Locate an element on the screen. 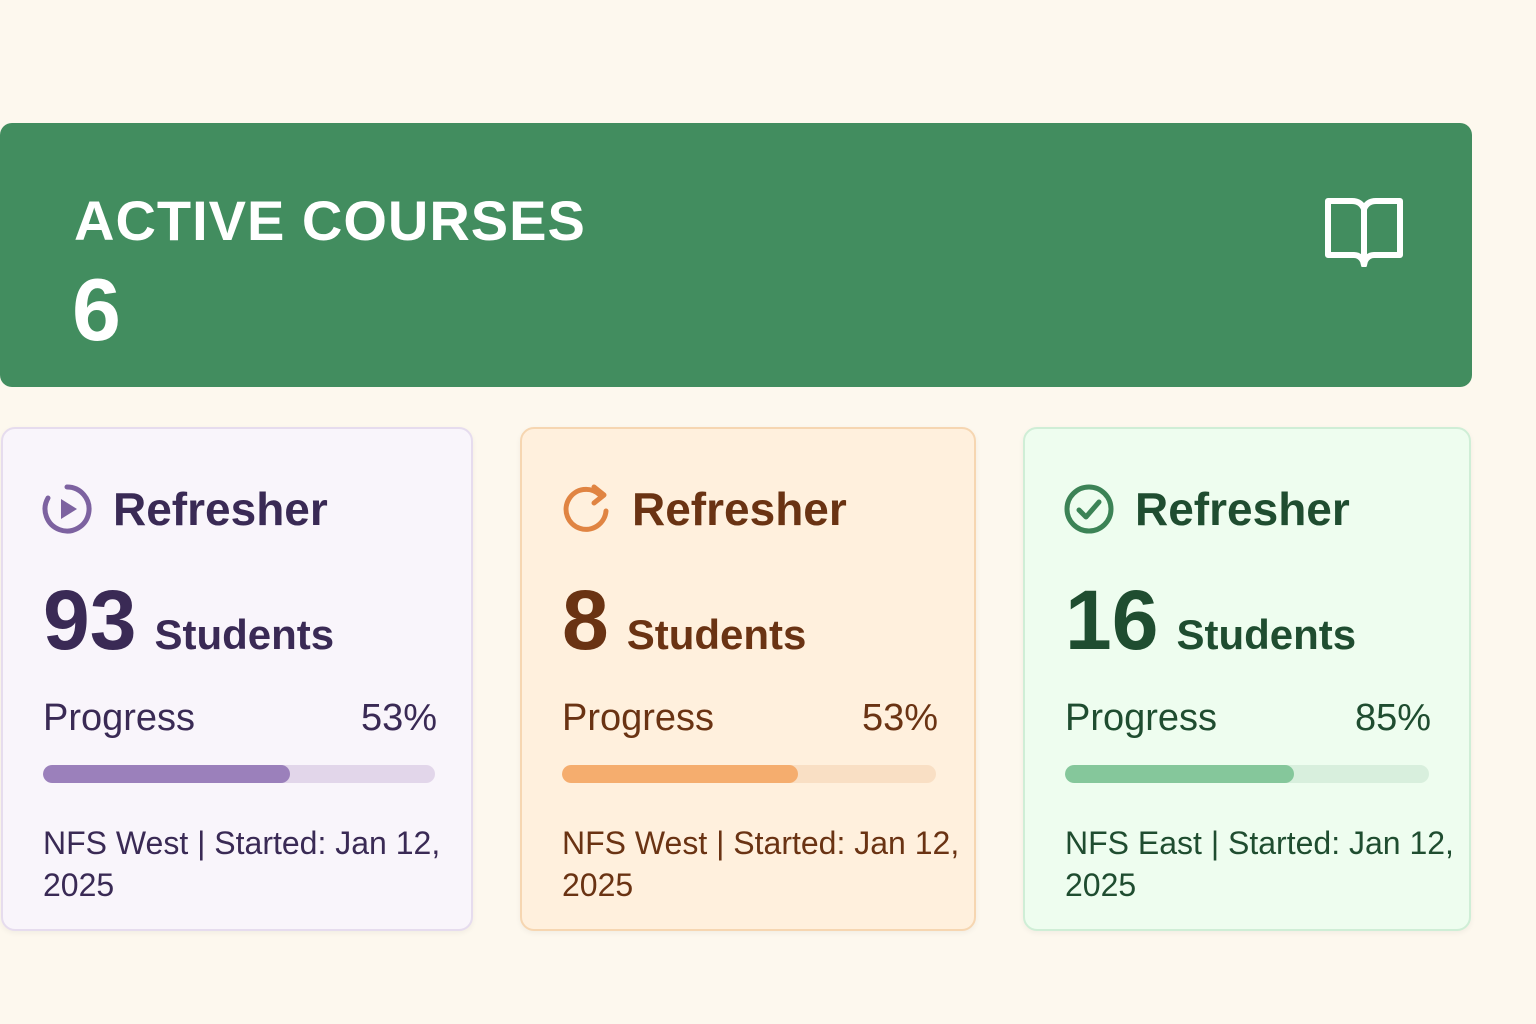 The width and height of the screenshot is (1536, 1024). student-count: 93 Students is located at coordinates (188, 620).